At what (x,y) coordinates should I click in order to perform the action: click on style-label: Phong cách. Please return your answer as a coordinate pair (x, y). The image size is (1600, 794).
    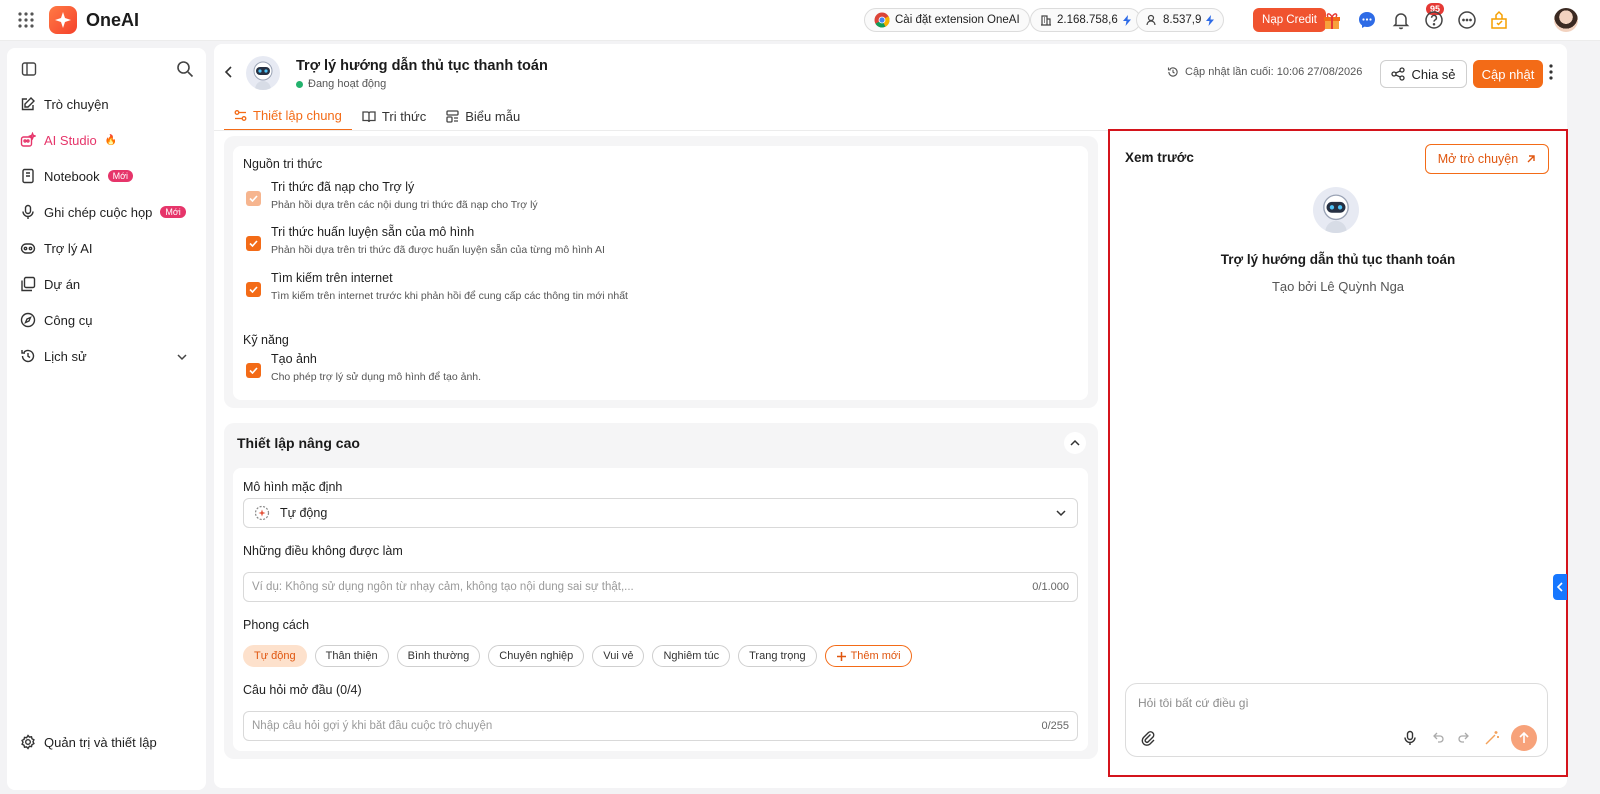
    Looking at the image, I should click on (276, 625).